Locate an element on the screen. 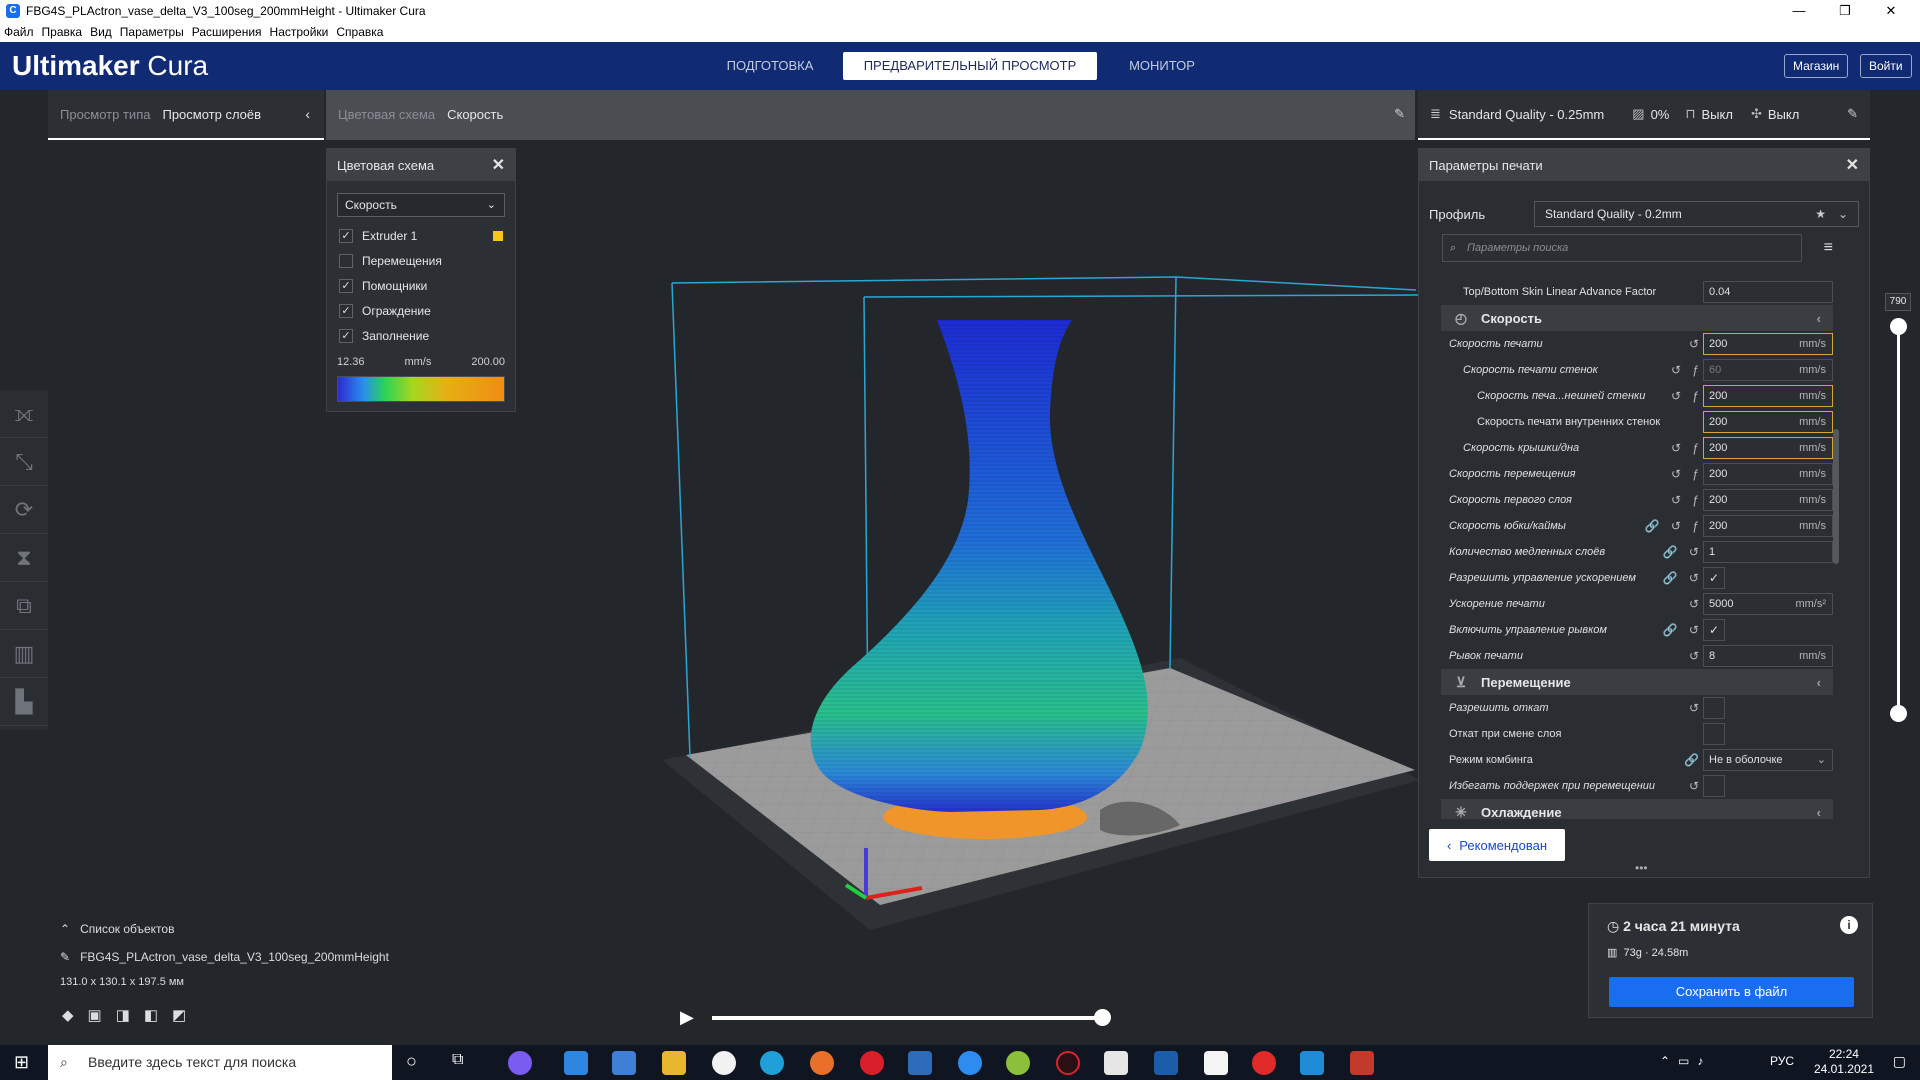 The width and height of the screenshot is (1920, 1080). paint-icon is located at coordinates (1116, 1063).